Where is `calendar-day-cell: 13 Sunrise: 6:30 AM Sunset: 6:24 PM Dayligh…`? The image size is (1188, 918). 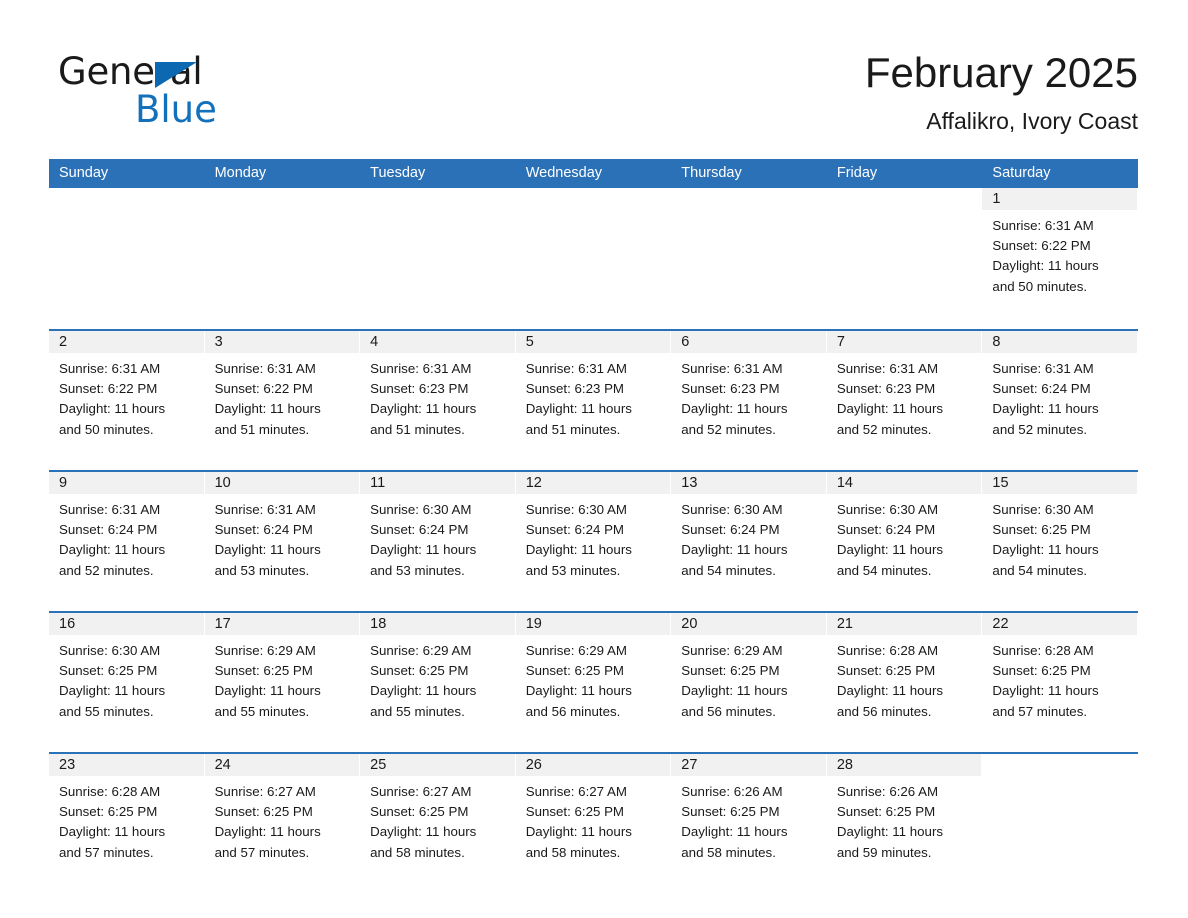 calendar-day-cell: 13 Sunrise: 6:30 AM Sunset: 6:24 PM Dayligh… is located at coordinates (749, 538).